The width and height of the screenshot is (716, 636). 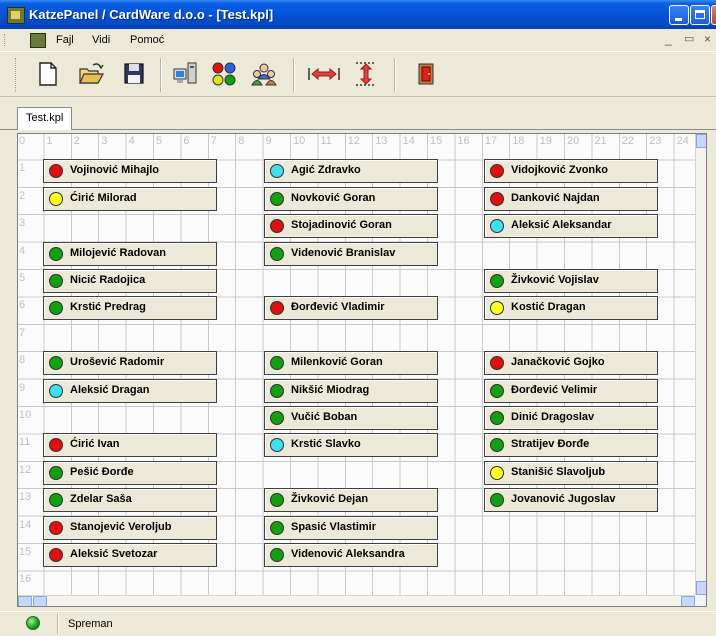 I want to click on title-bar: KatzePanel / CardWare d.o.o - [Test.kpl], so click(x=358, y=14).